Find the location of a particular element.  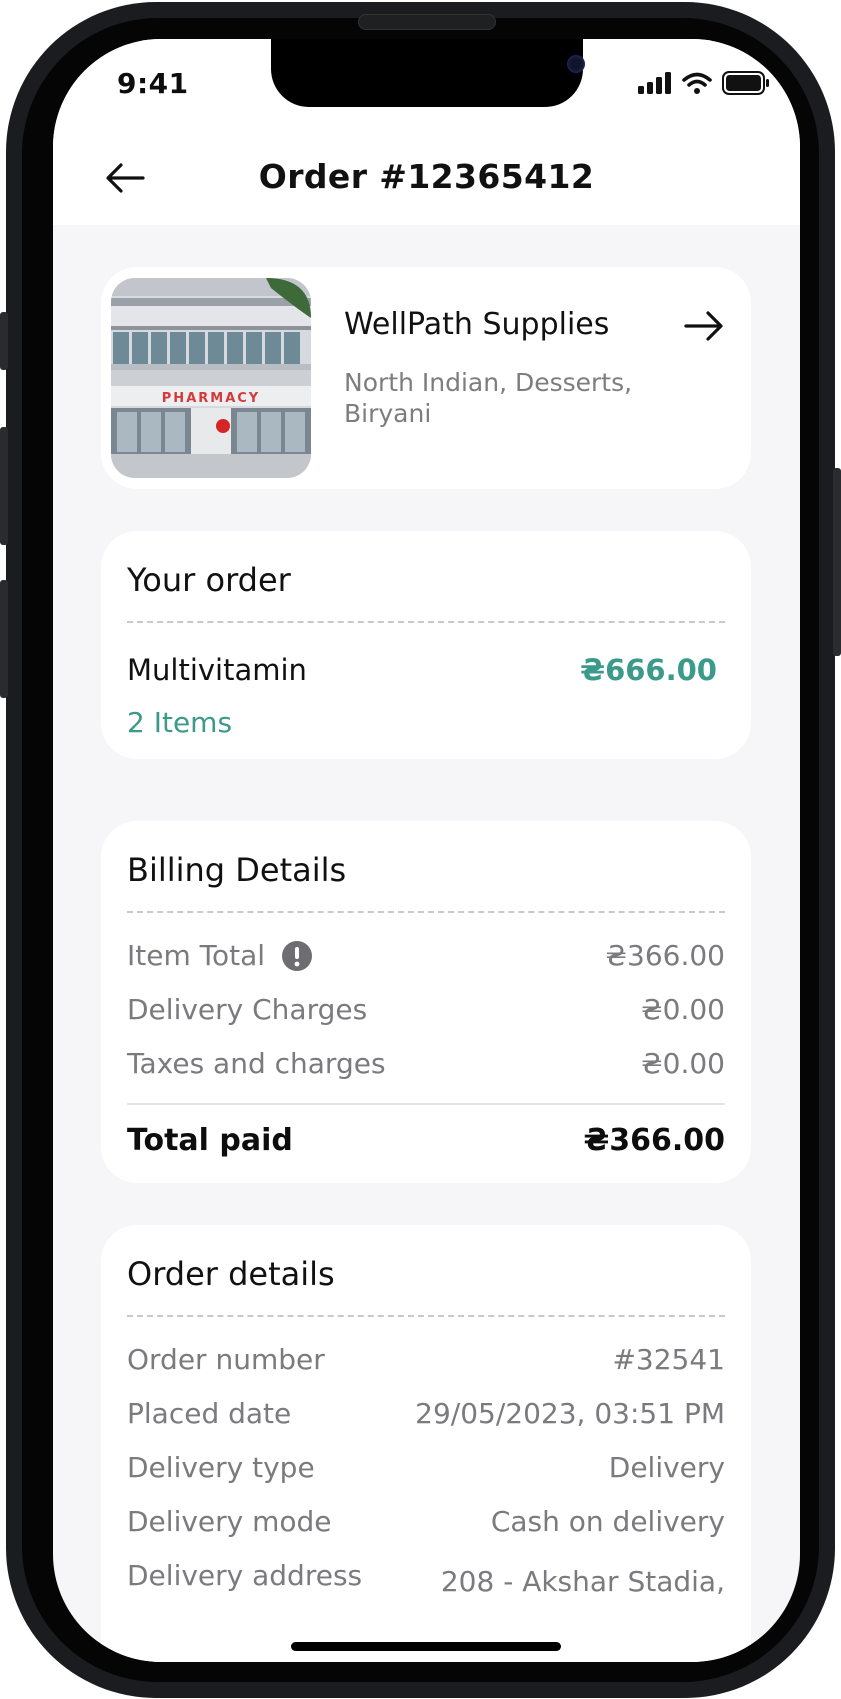

billing-title: Billing Details is located at coordinates (237, 870).